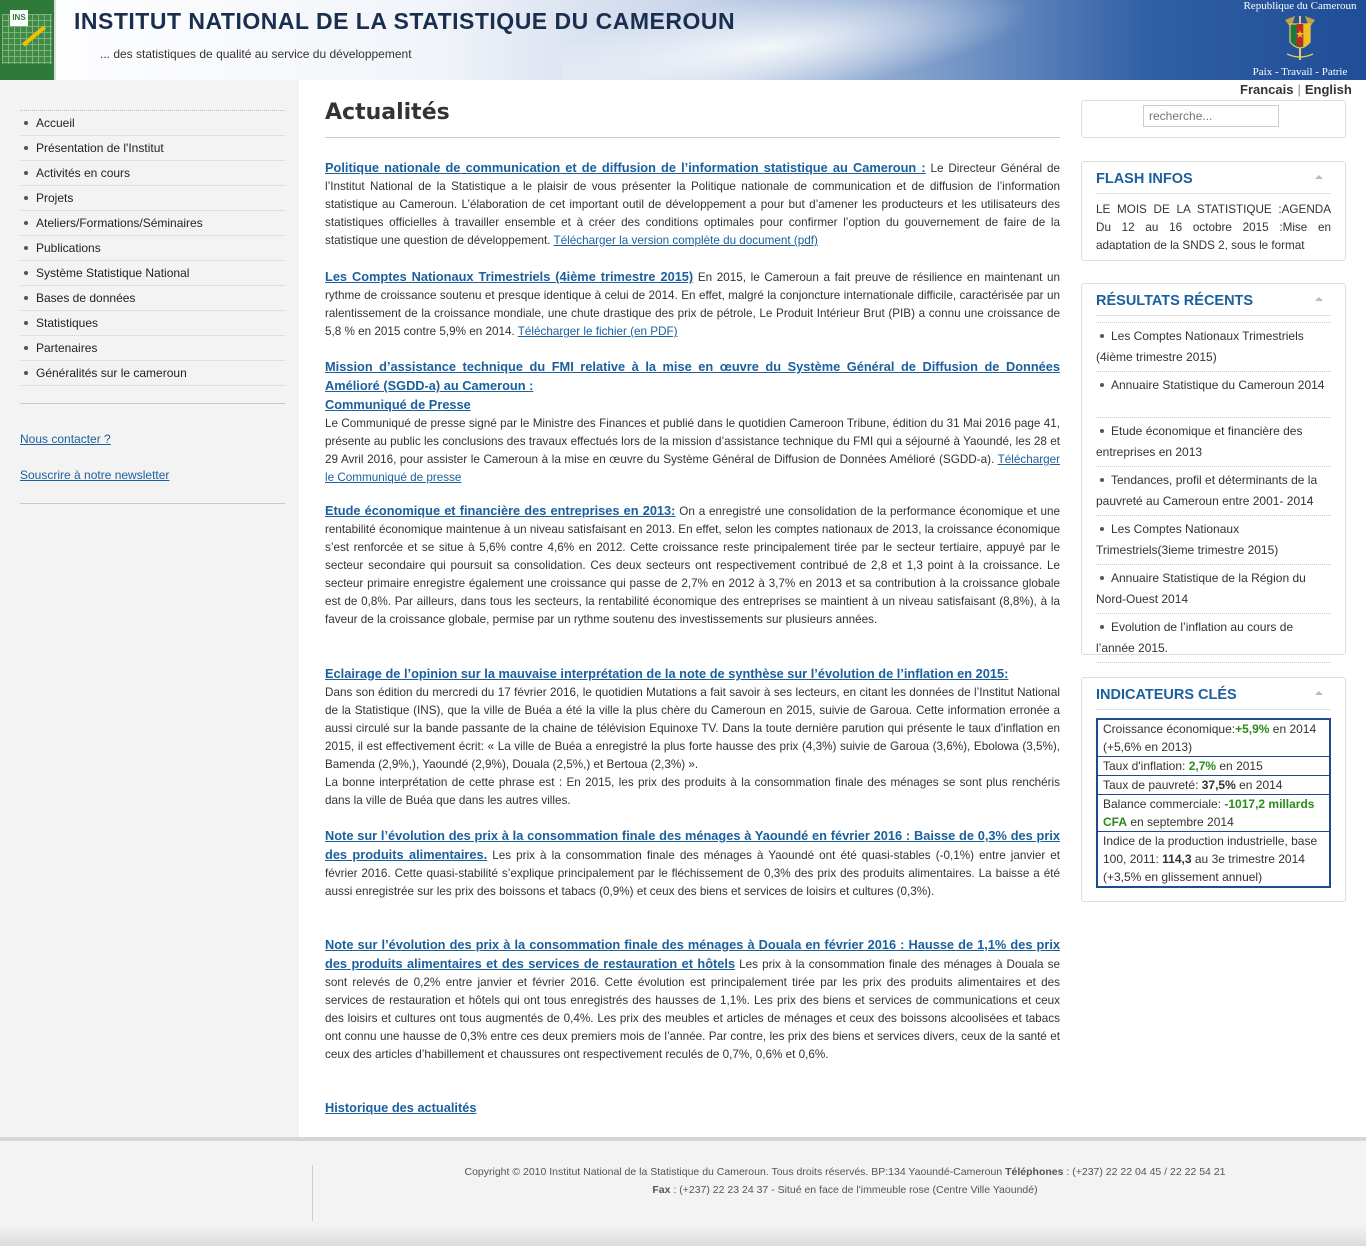 The height and width of the screenshot is (1246, 1366). Describe the element at coordinates (312, 1193) in the screenshot. I see `footer-divider` at that location.